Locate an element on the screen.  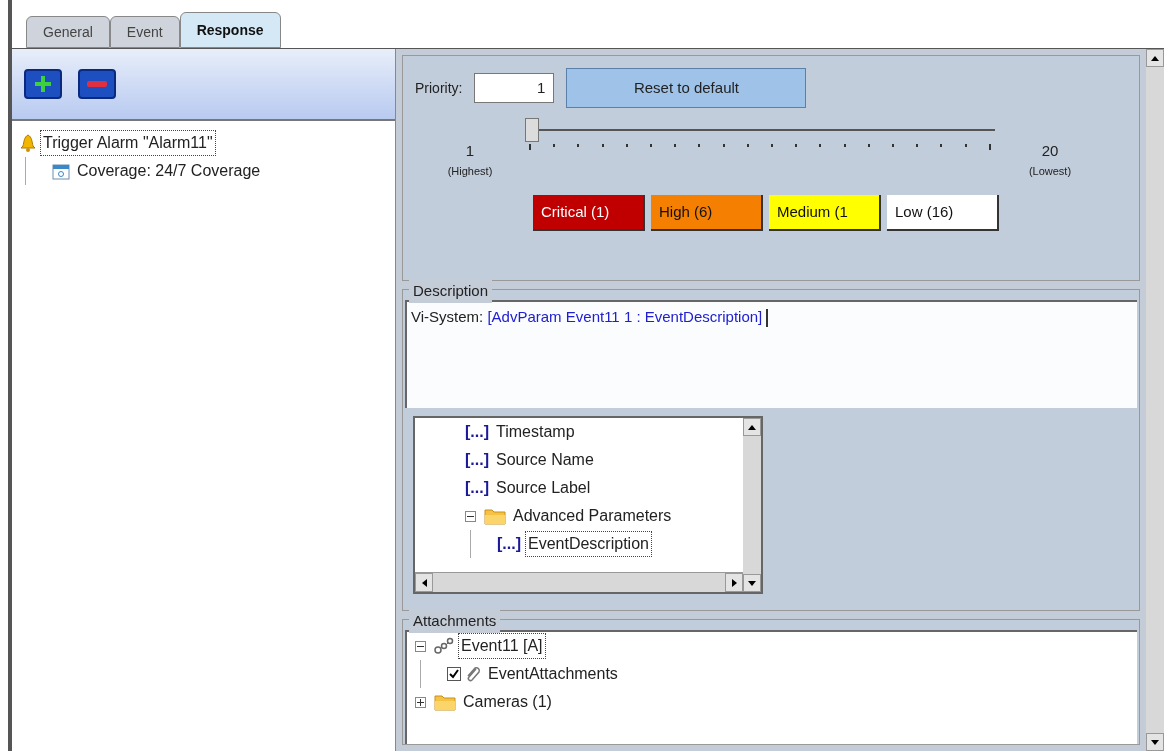
tree-item: Source Label is located at coordinates (543, 488).